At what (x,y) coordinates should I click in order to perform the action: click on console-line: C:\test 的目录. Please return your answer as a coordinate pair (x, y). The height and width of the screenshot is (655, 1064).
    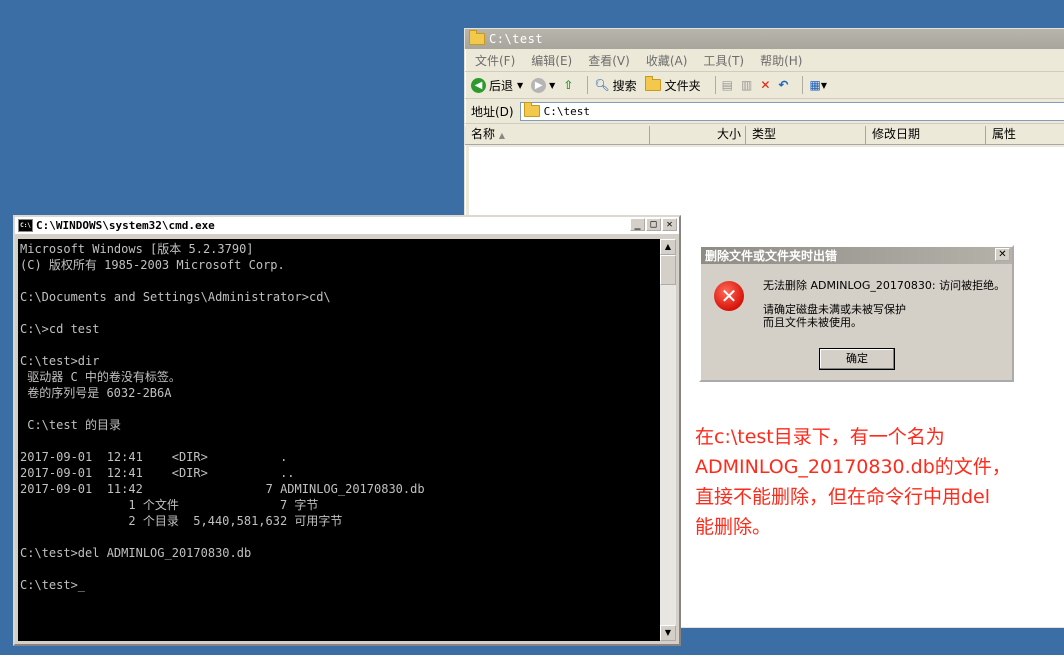
    Looking at the image, I should click on (71, 425).